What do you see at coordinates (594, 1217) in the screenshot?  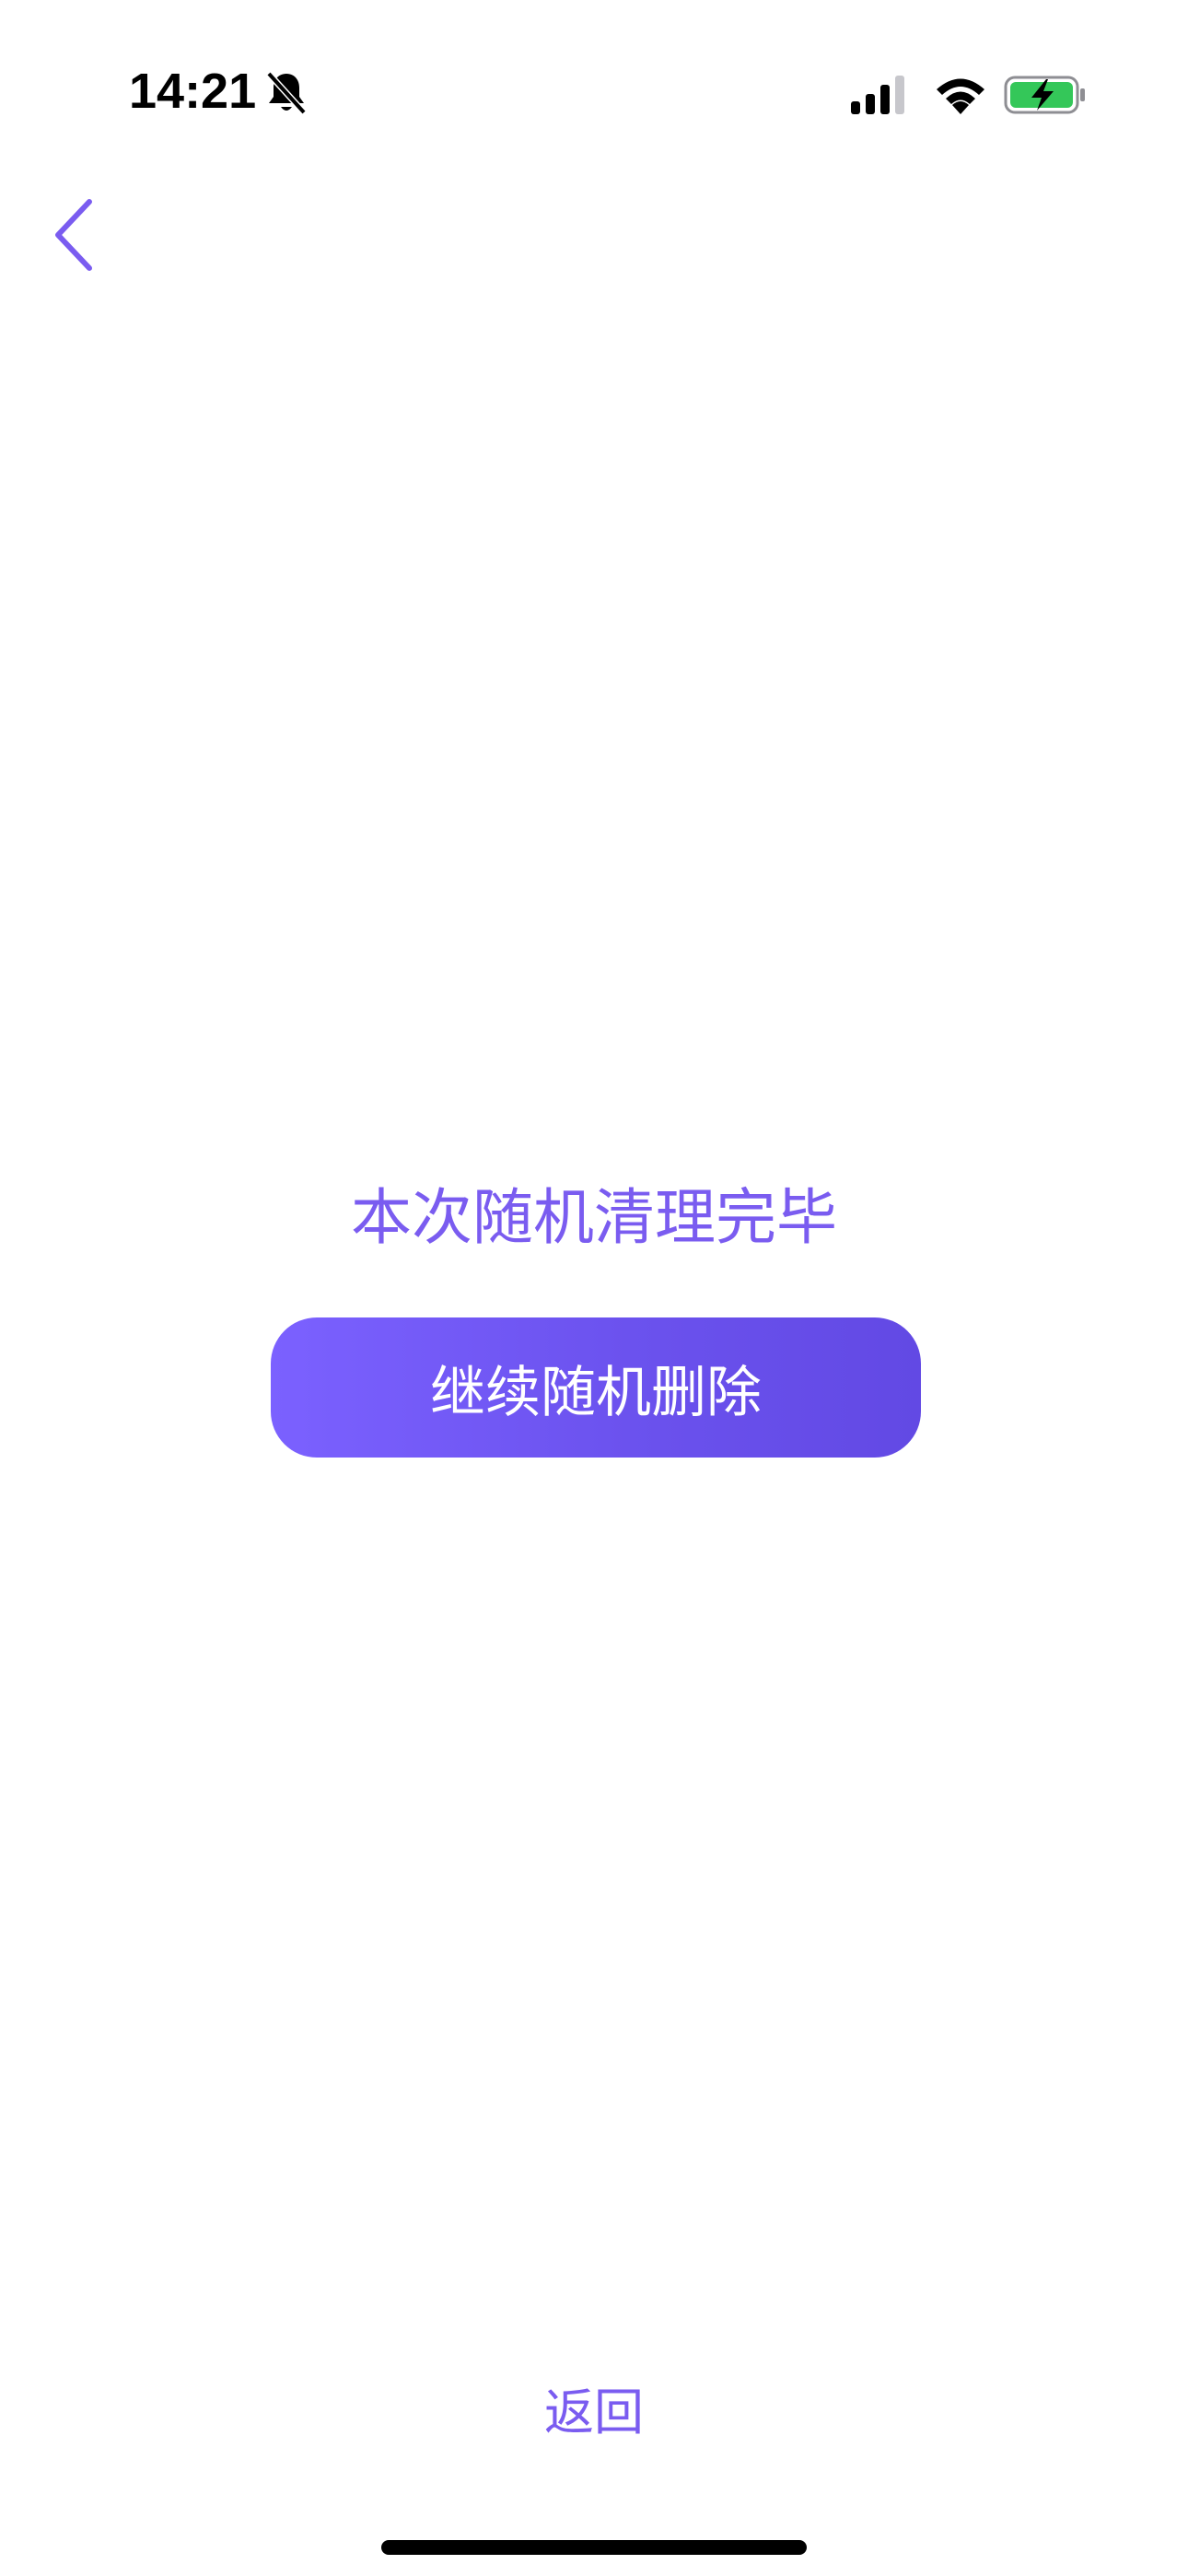 I see `cleanup-complete-message: 本次随机清理完毕` at bounding box center [594, 1217].